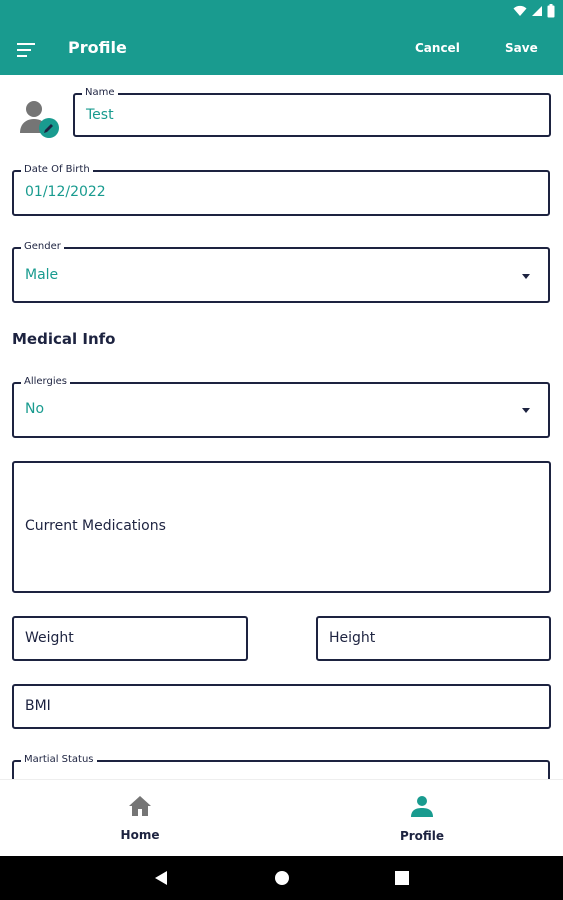 The height and width of the screenshot is (900, 563). Describe the element at coordinates (437, 48) in the screenshot. I see `cancel-button: Cancel` at that location.